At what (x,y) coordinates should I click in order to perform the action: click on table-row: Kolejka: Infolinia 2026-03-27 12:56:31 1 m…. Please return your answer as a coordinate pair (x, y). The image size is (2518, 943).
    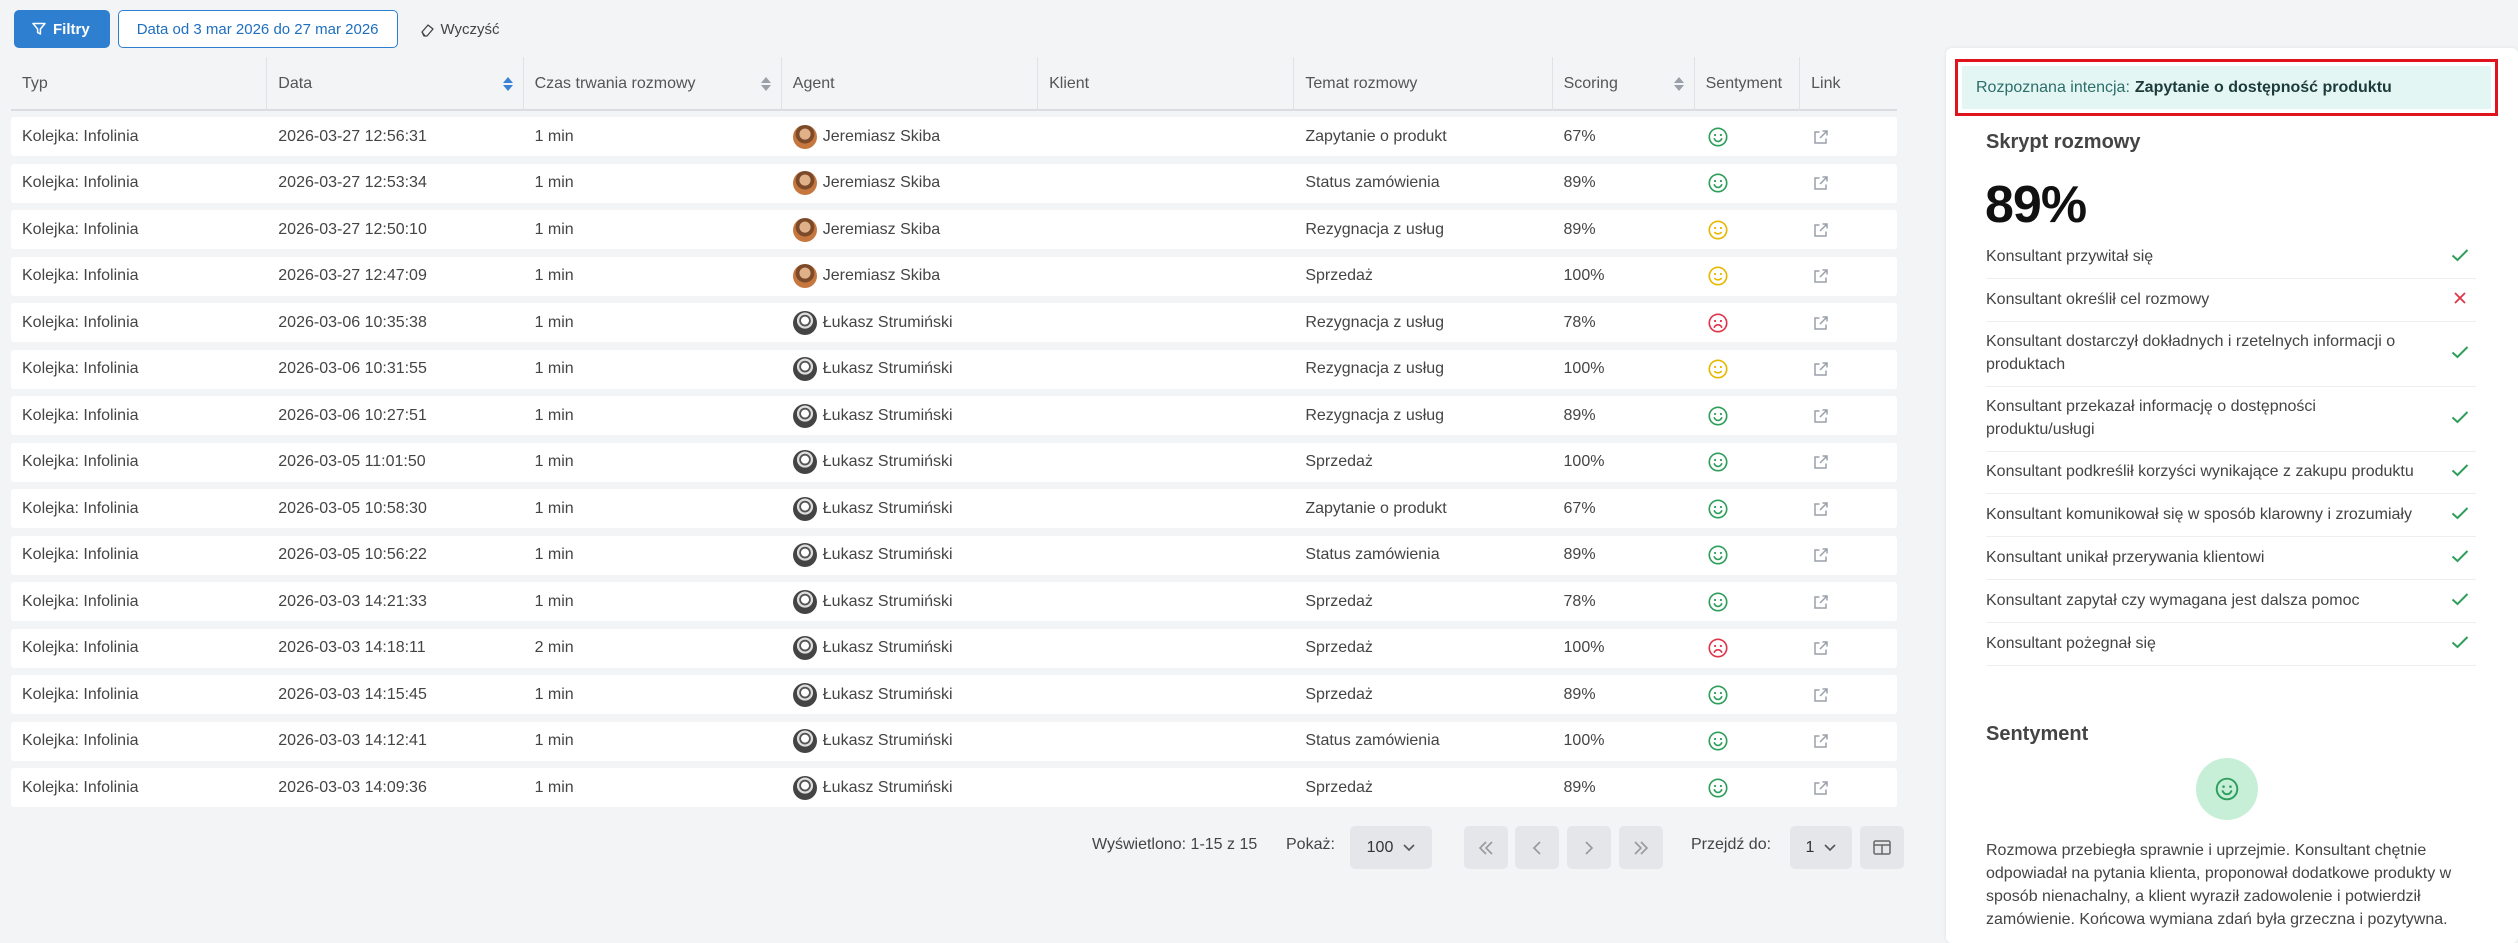
    Looking at the image, I should click on (954, 136).